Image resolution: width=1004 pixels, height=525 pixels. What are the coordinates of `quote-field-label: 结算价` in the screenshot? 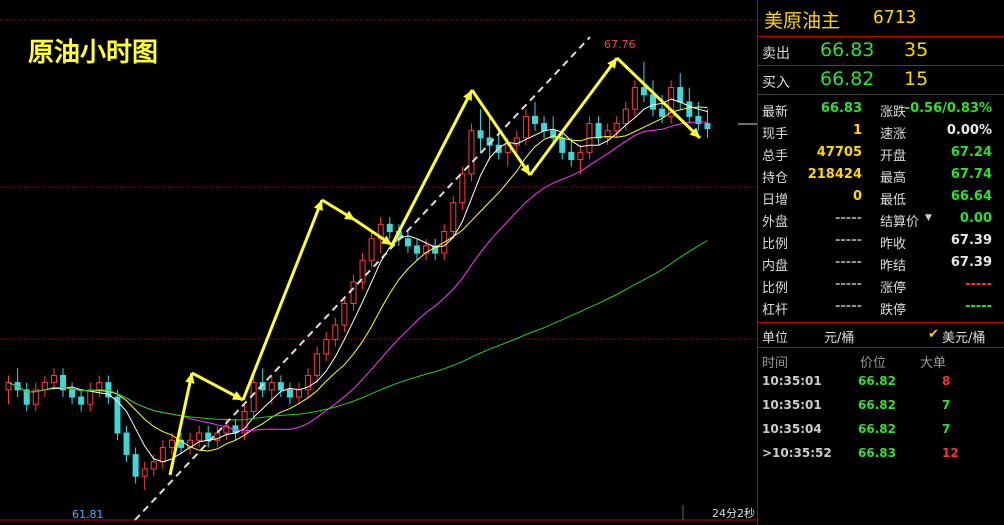 It's located at (900, 222).